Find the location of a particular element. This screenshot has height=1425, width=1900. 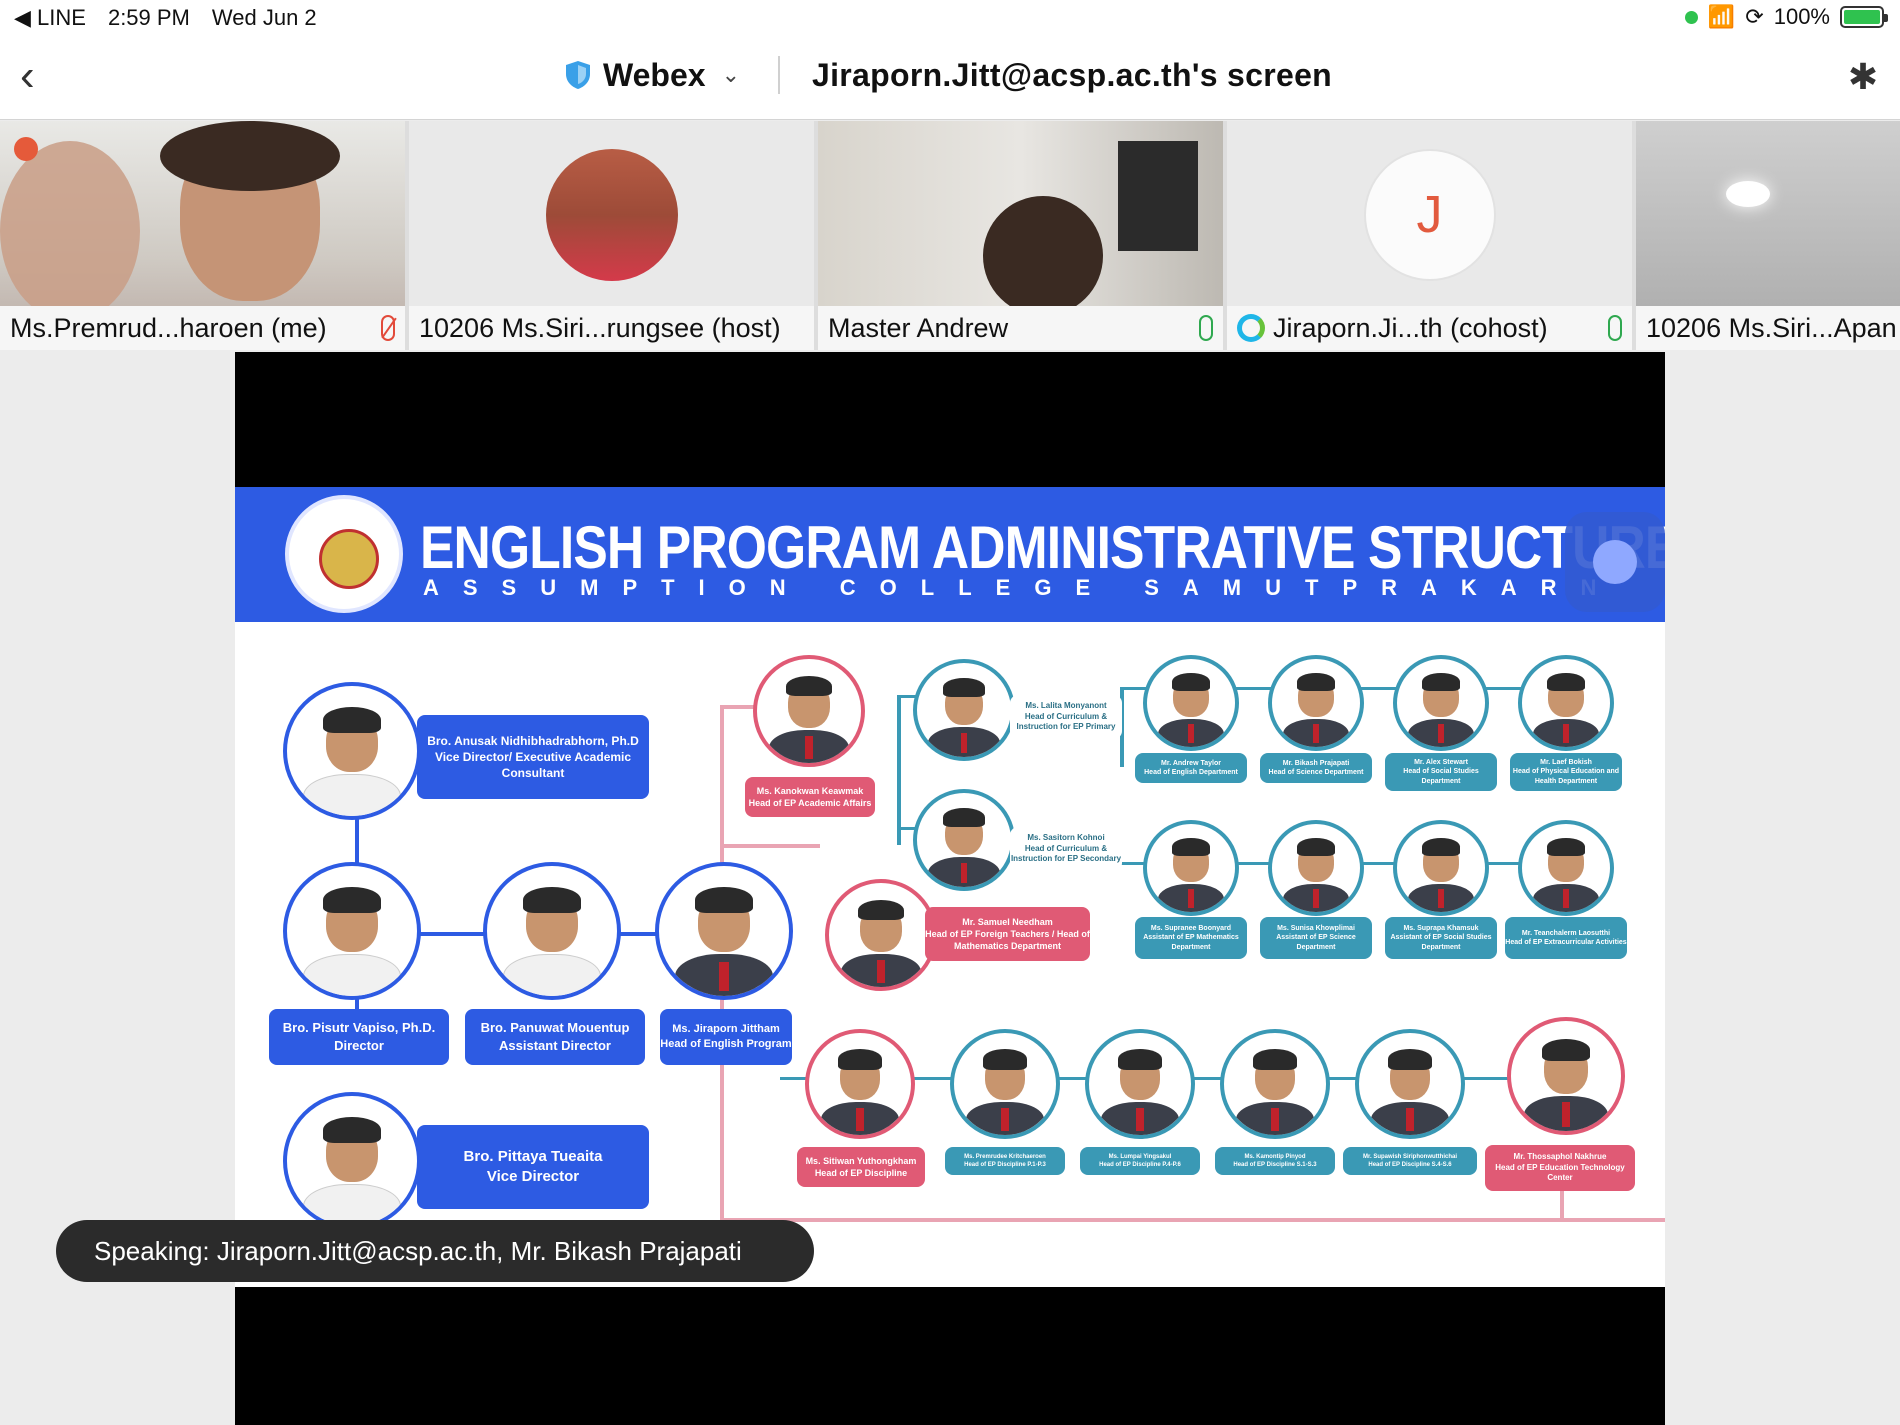

shield-icon is located at coordinates (578, 75).